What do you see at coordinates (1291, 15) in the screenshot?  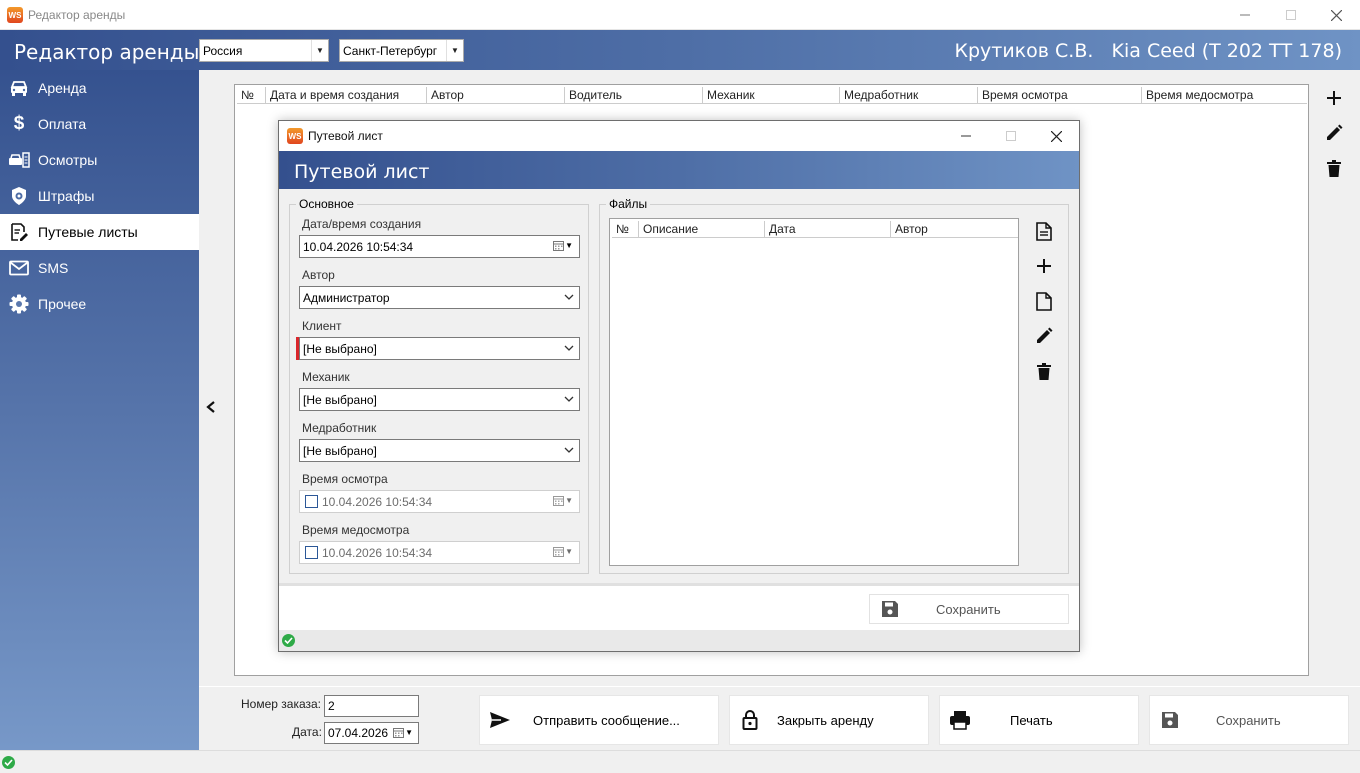 I see `maximize-button` at bounding box center [1291, 15].